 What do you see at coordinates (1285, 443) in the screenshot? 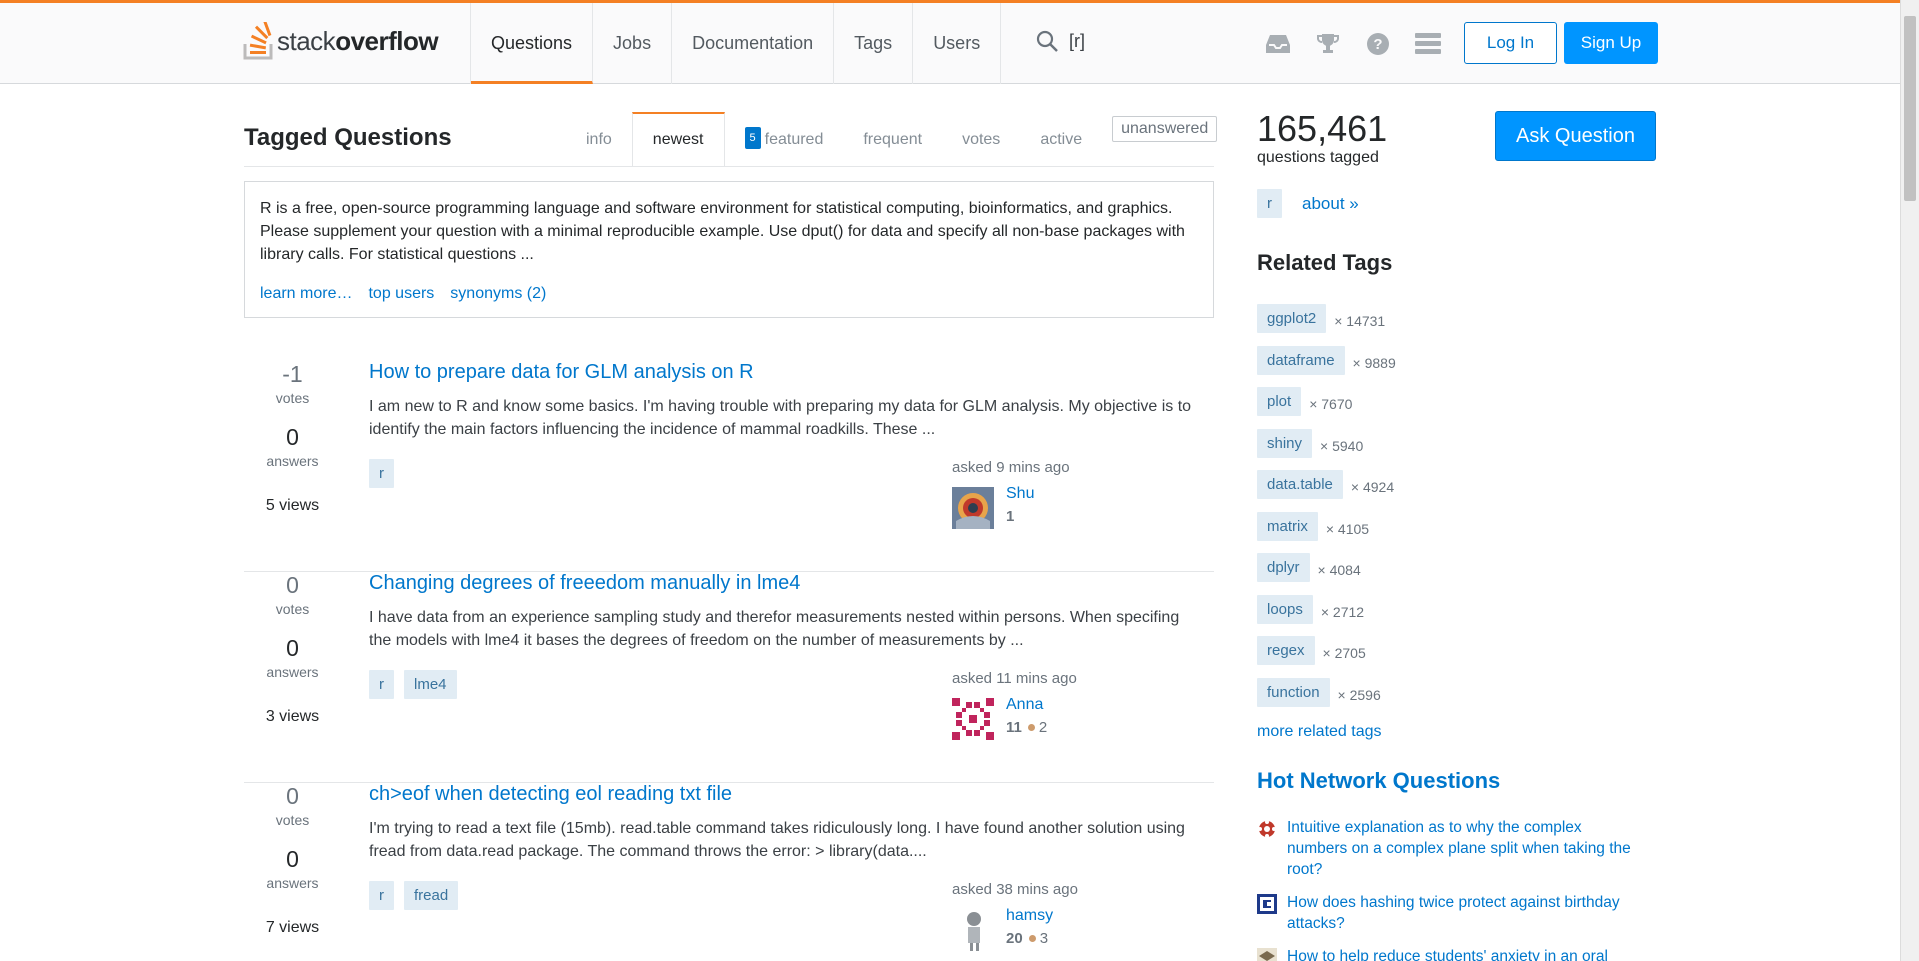
I see `related-tag: shiny` at bounding box center [1285, 443].